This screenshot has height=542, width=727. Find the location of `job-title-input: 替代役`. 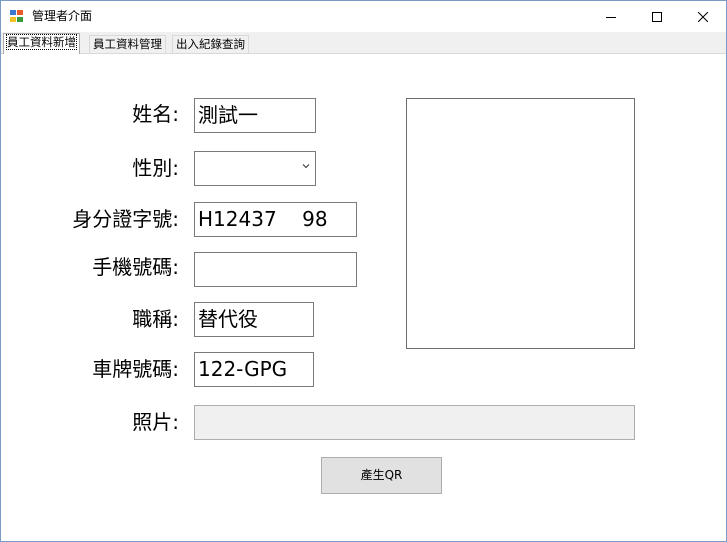

job-title-input: 替代役 is located at coordinates (254, 319).